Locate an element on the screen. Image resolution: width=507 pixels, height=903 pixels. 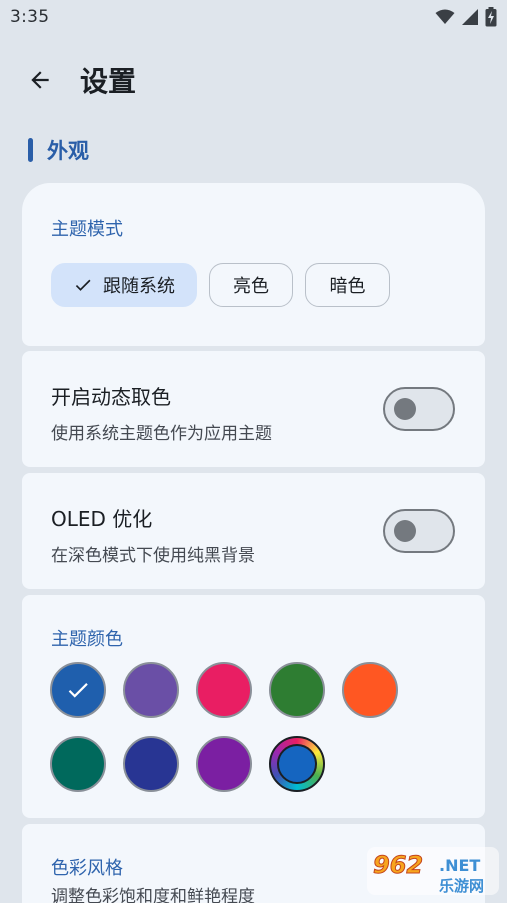
watermark-number: 962 is located at coordinates (398, 865).